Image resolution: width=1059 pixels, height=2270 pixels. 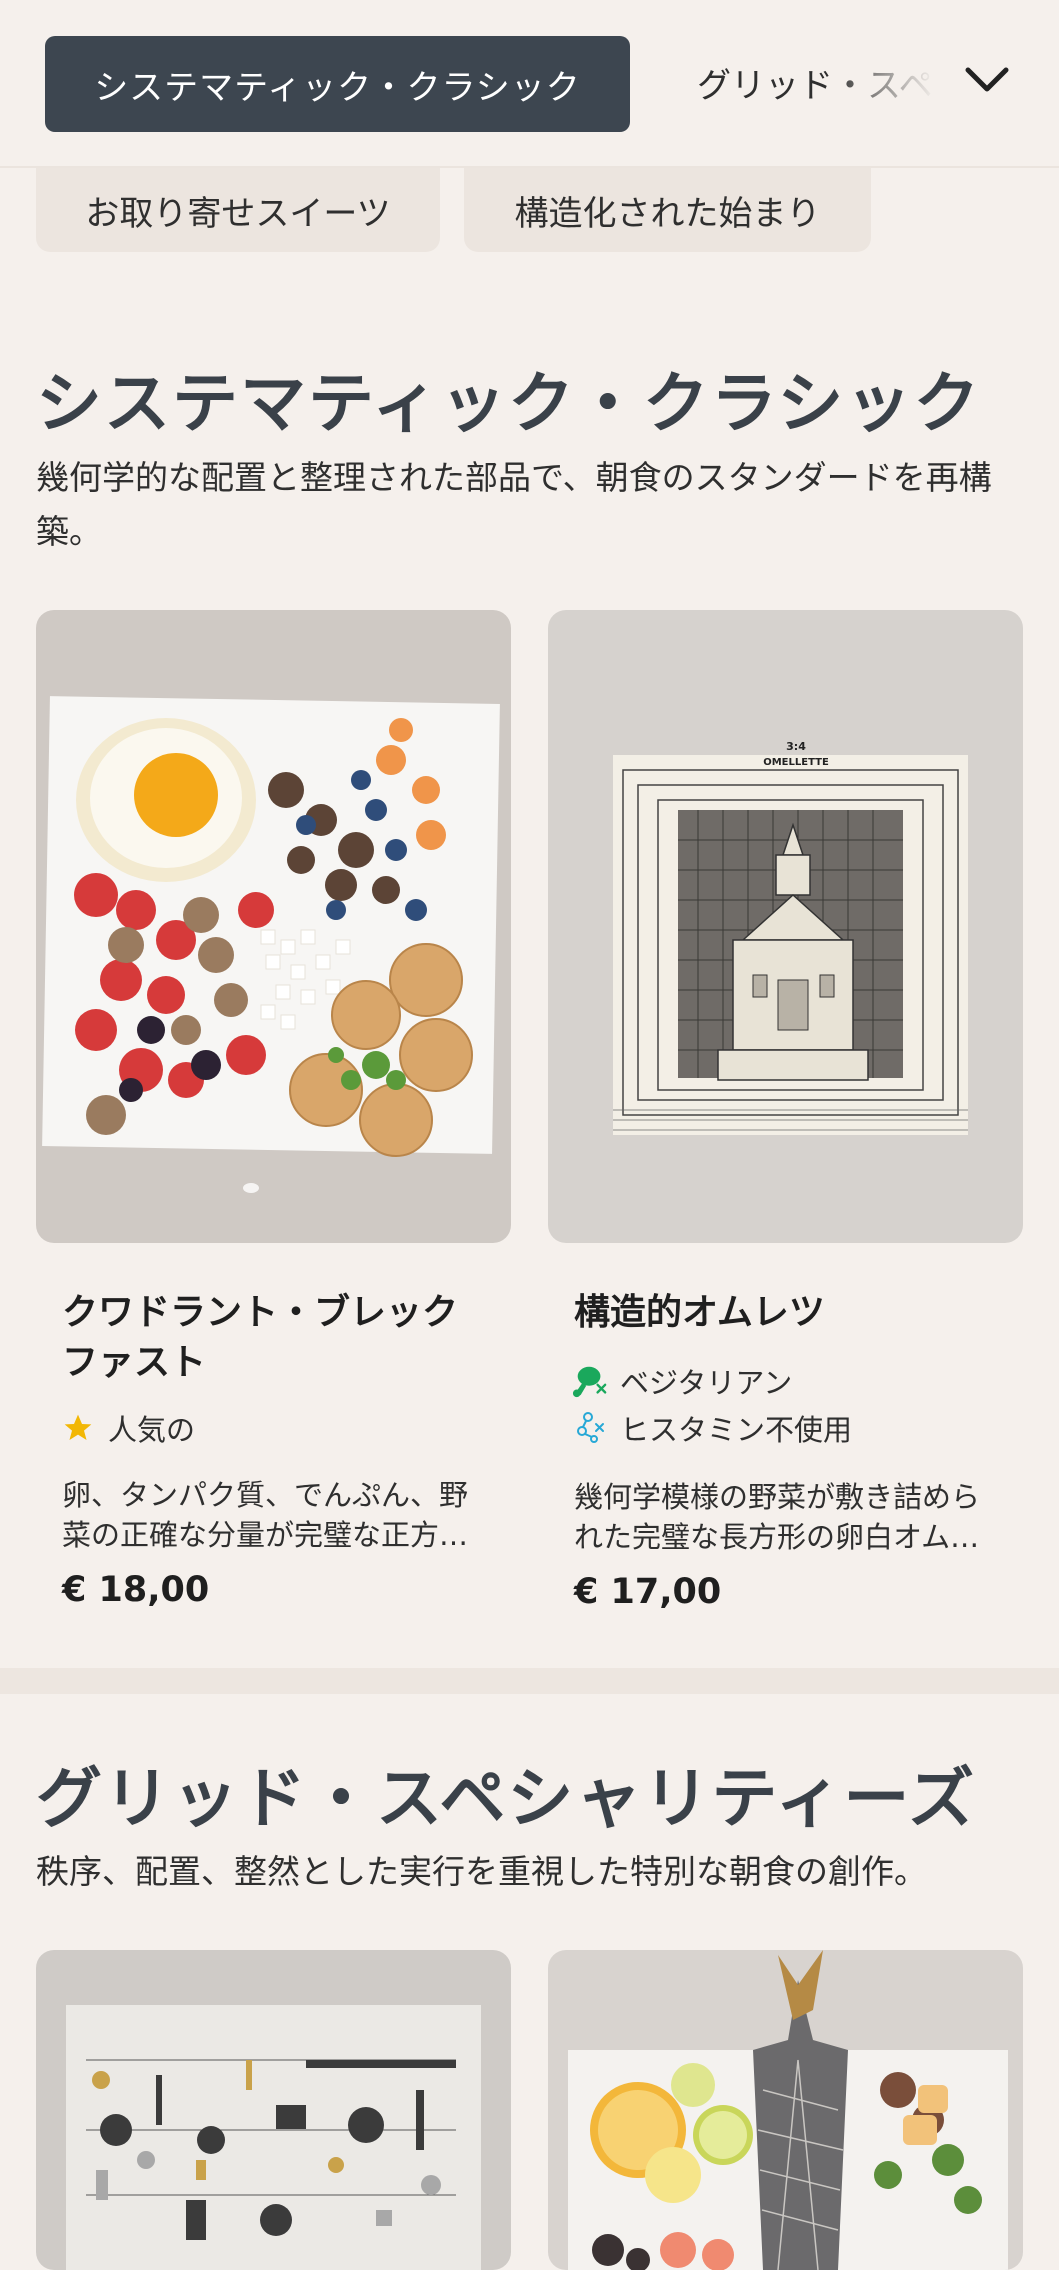 I want to click on item-tag-popular: 人気の, so click(x=127, y=1428).